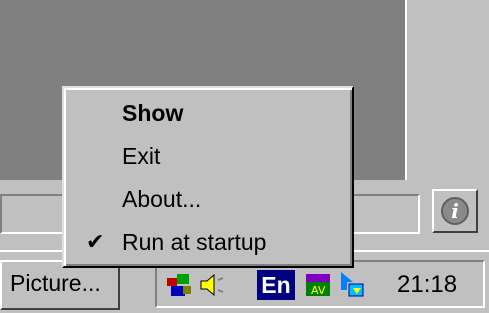 The width and height of the screenshot is (489, 313). What do you see at coordinates (318, 290) in the screenshot?
I see `svg-text: AV` at bounding box center [318, 290].